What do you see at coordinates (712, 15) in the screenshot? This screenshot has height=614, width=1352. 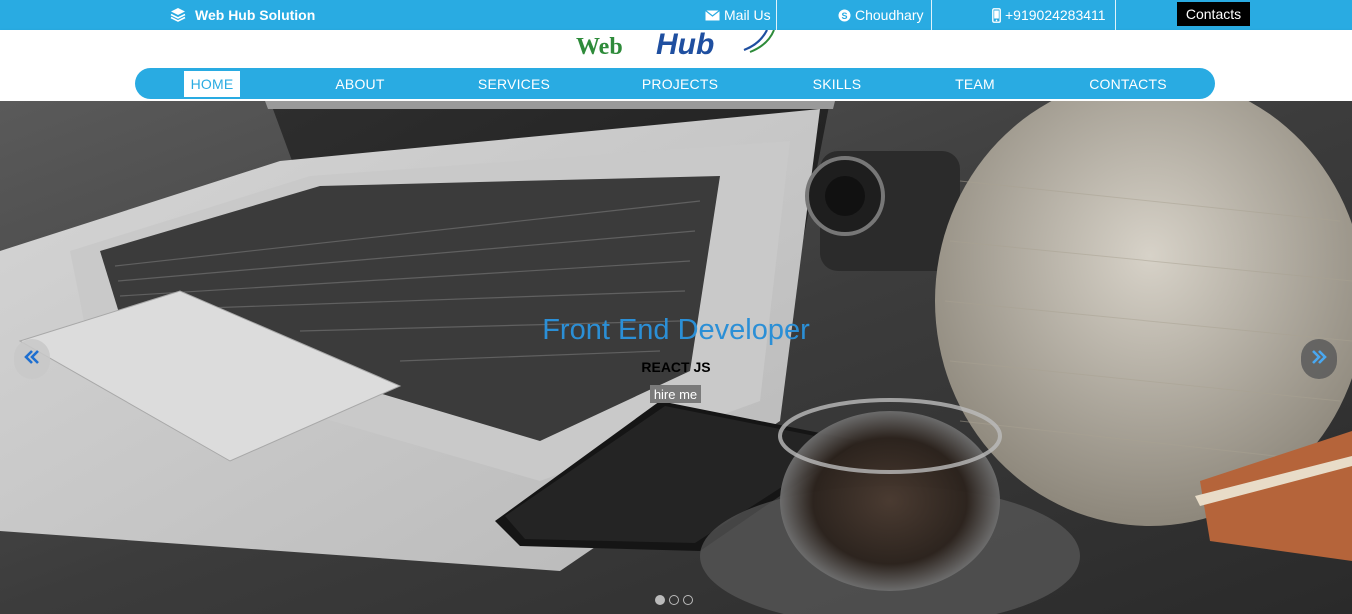 I see `envelope-icon` at bounding box center [712, 15].